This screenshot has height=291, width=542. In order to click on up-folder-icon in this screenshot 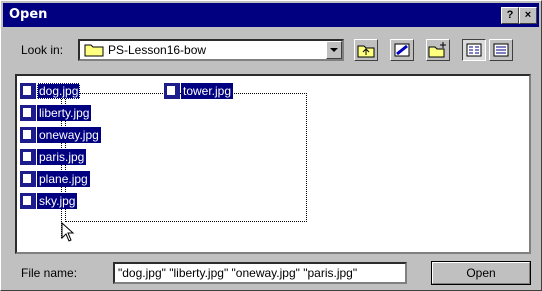, I will do `click(366, 51)`.